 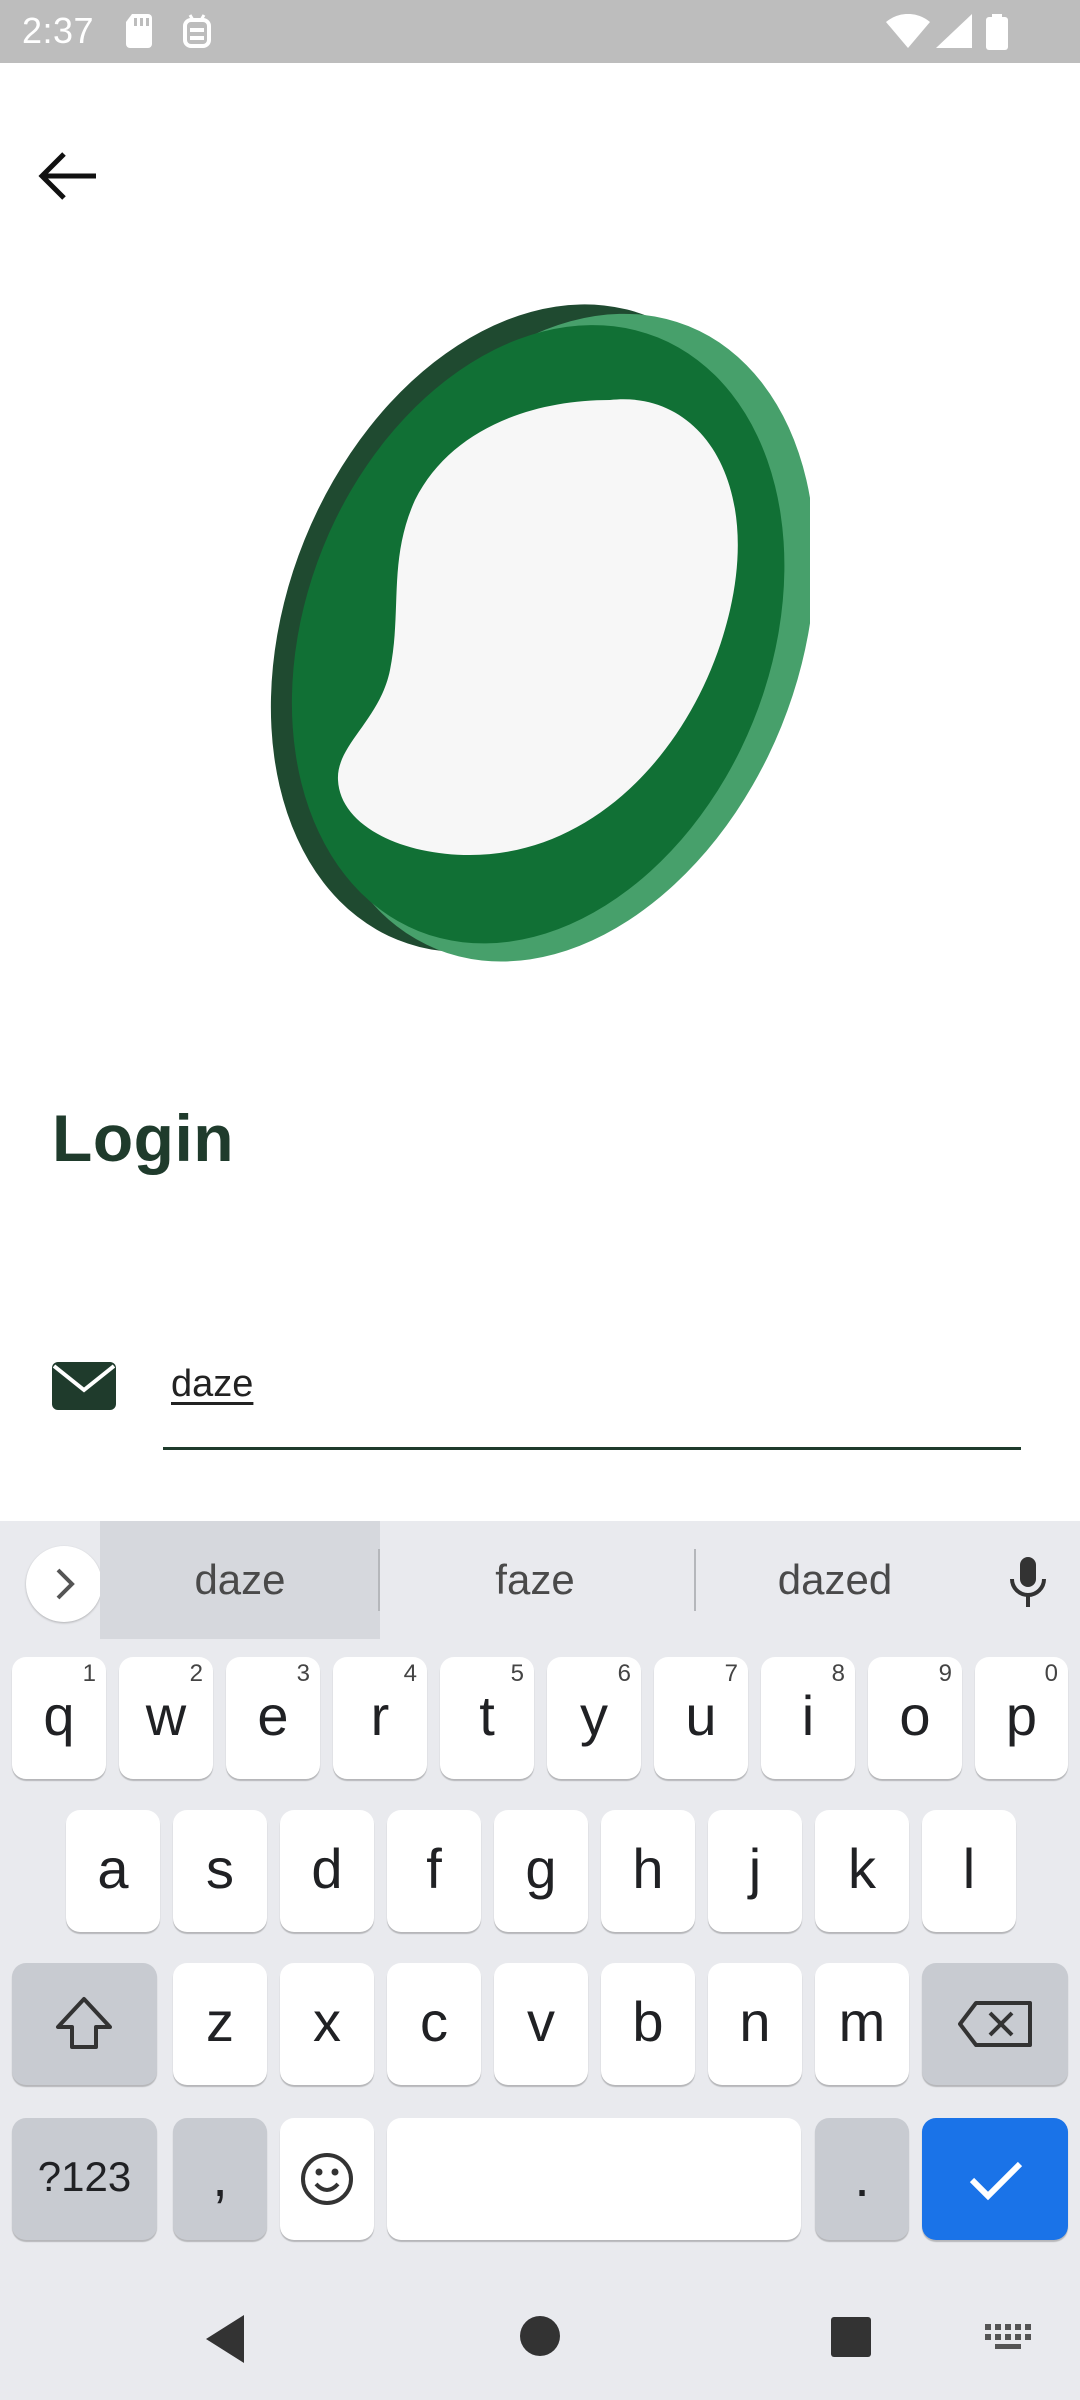 I want to click on key-label: y, so click(x=594, y=1715).